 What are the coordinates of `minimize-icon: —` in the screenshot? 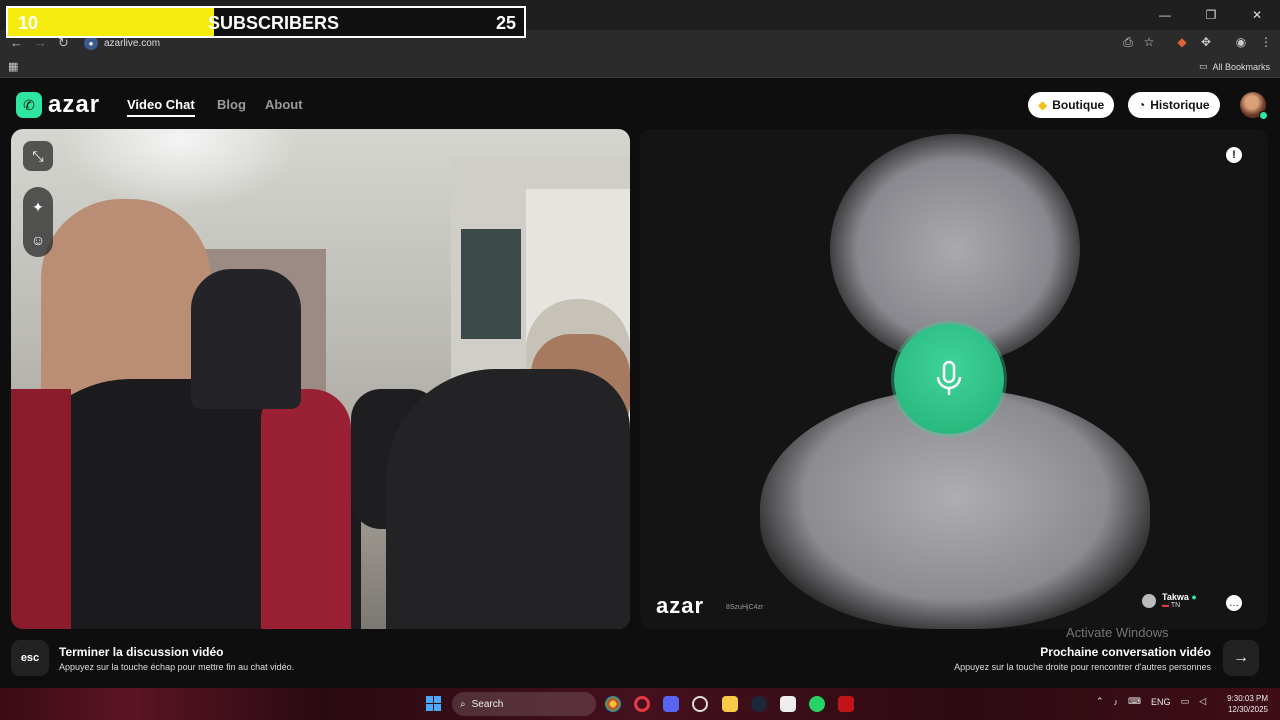 It's located at (1165, 15).